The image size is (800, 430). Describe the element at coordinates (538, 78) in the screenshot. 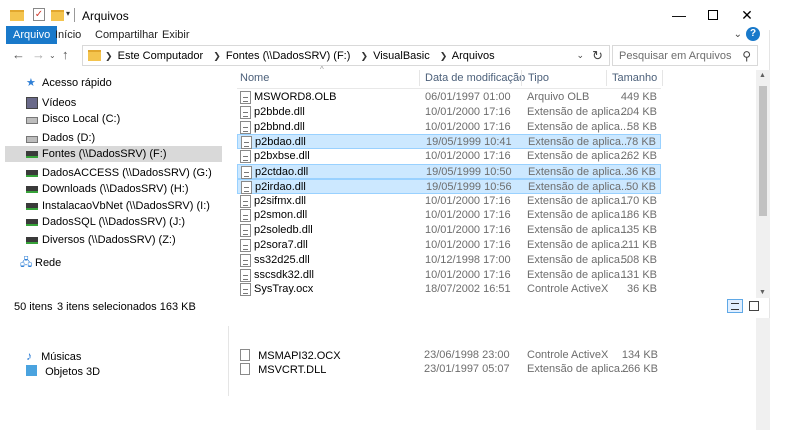

I see `column-header-type: Tipo` at that location.